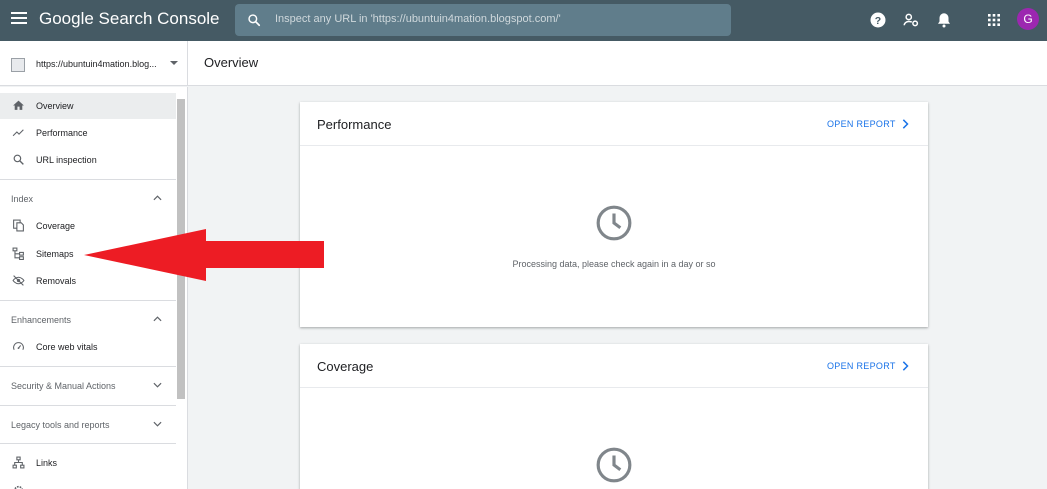 The width and height of the screenshot is (1047, 489). I want to click on sidebar-item-label: Core web vitals, so click(67, 347).